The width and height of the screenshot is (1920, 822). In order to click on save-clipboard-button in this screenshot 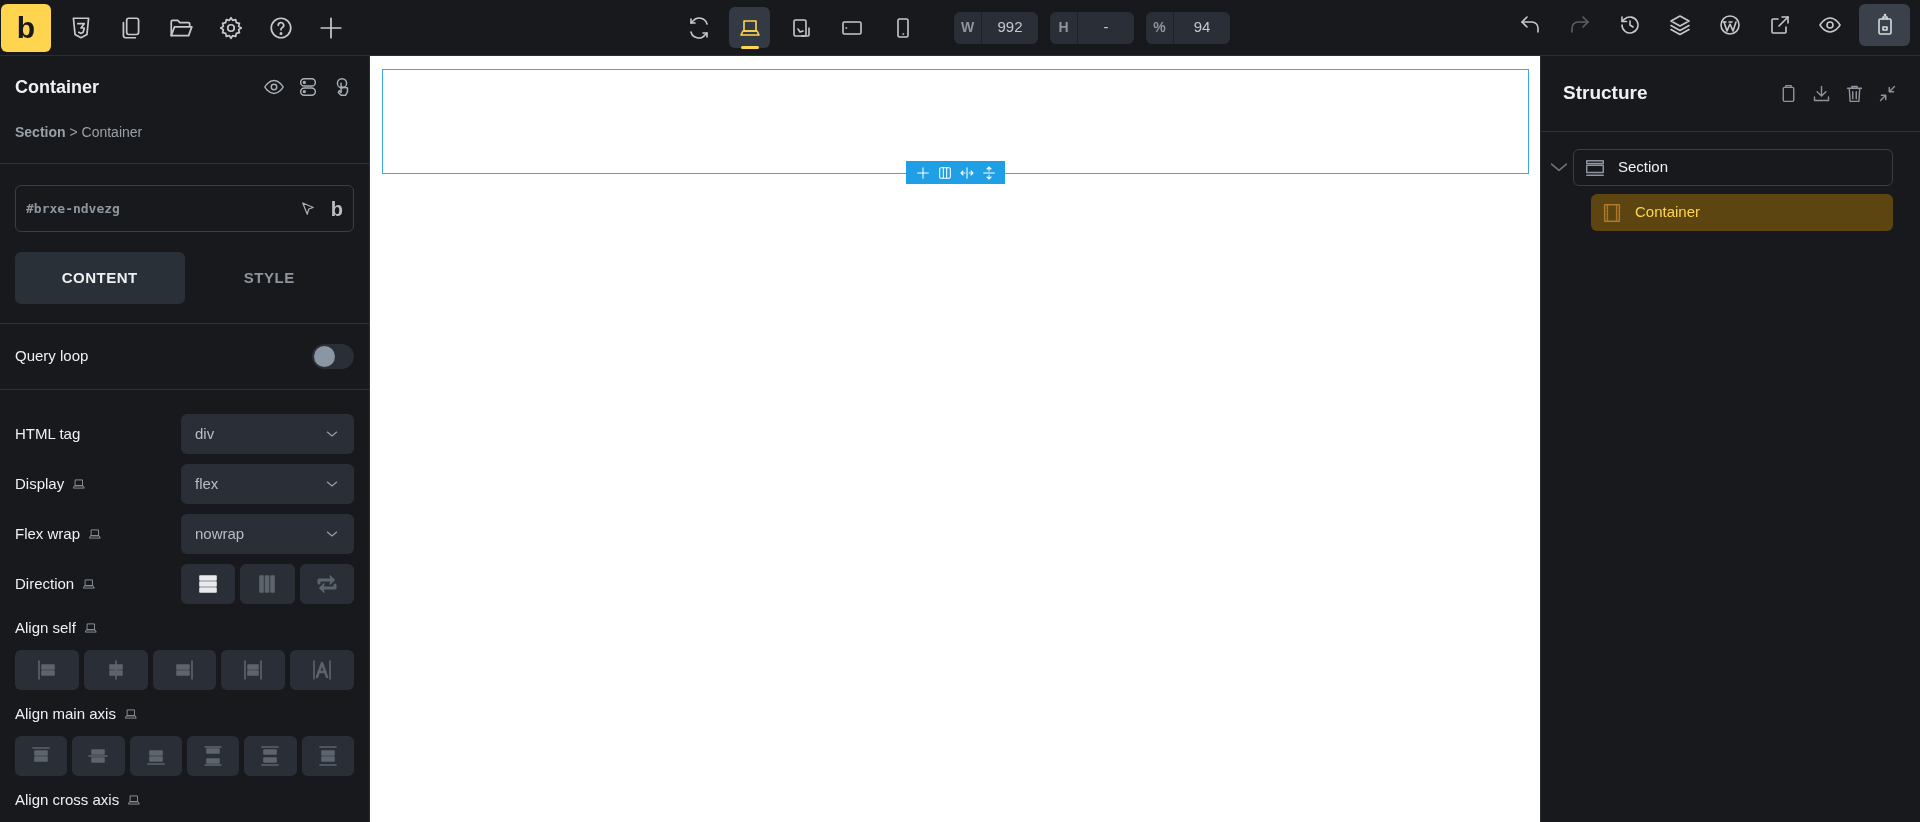, I will do `click(1884, 25)`.